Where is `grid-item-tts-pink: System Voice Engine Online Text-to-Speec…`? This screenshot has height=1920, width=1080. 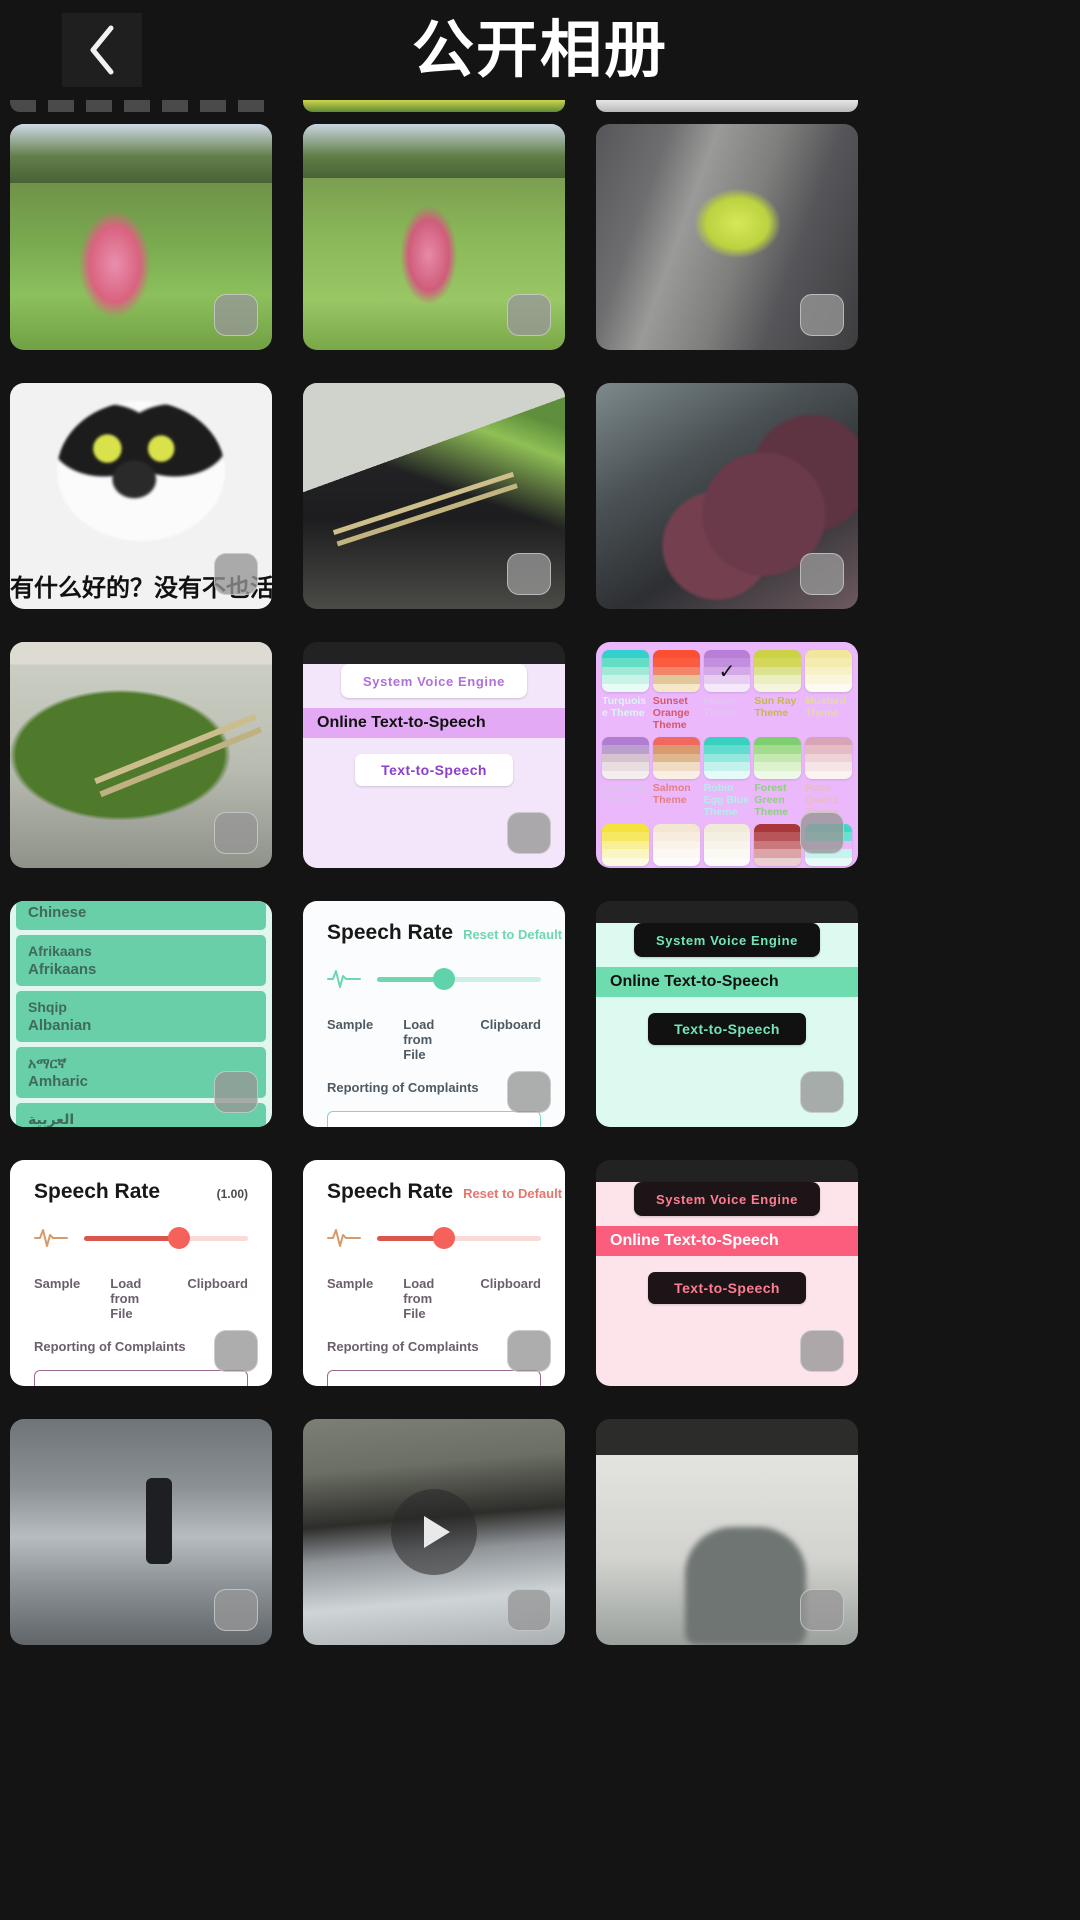
grid-item-tts-pink: System Voice Engine Online Text-to-Speec… is located at coordinates (727, 1273).